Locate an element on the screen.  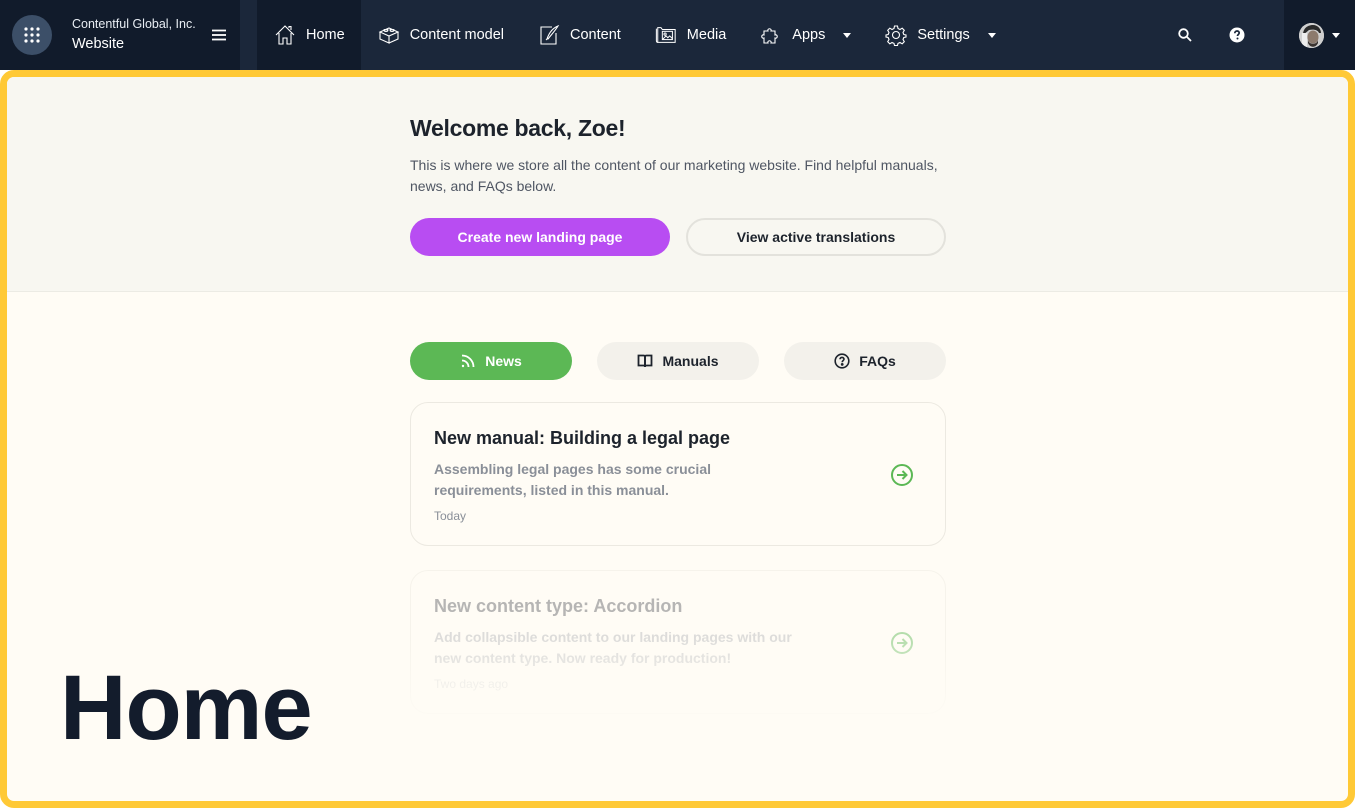
nav-label: Media is located at coordinates (706, 35).